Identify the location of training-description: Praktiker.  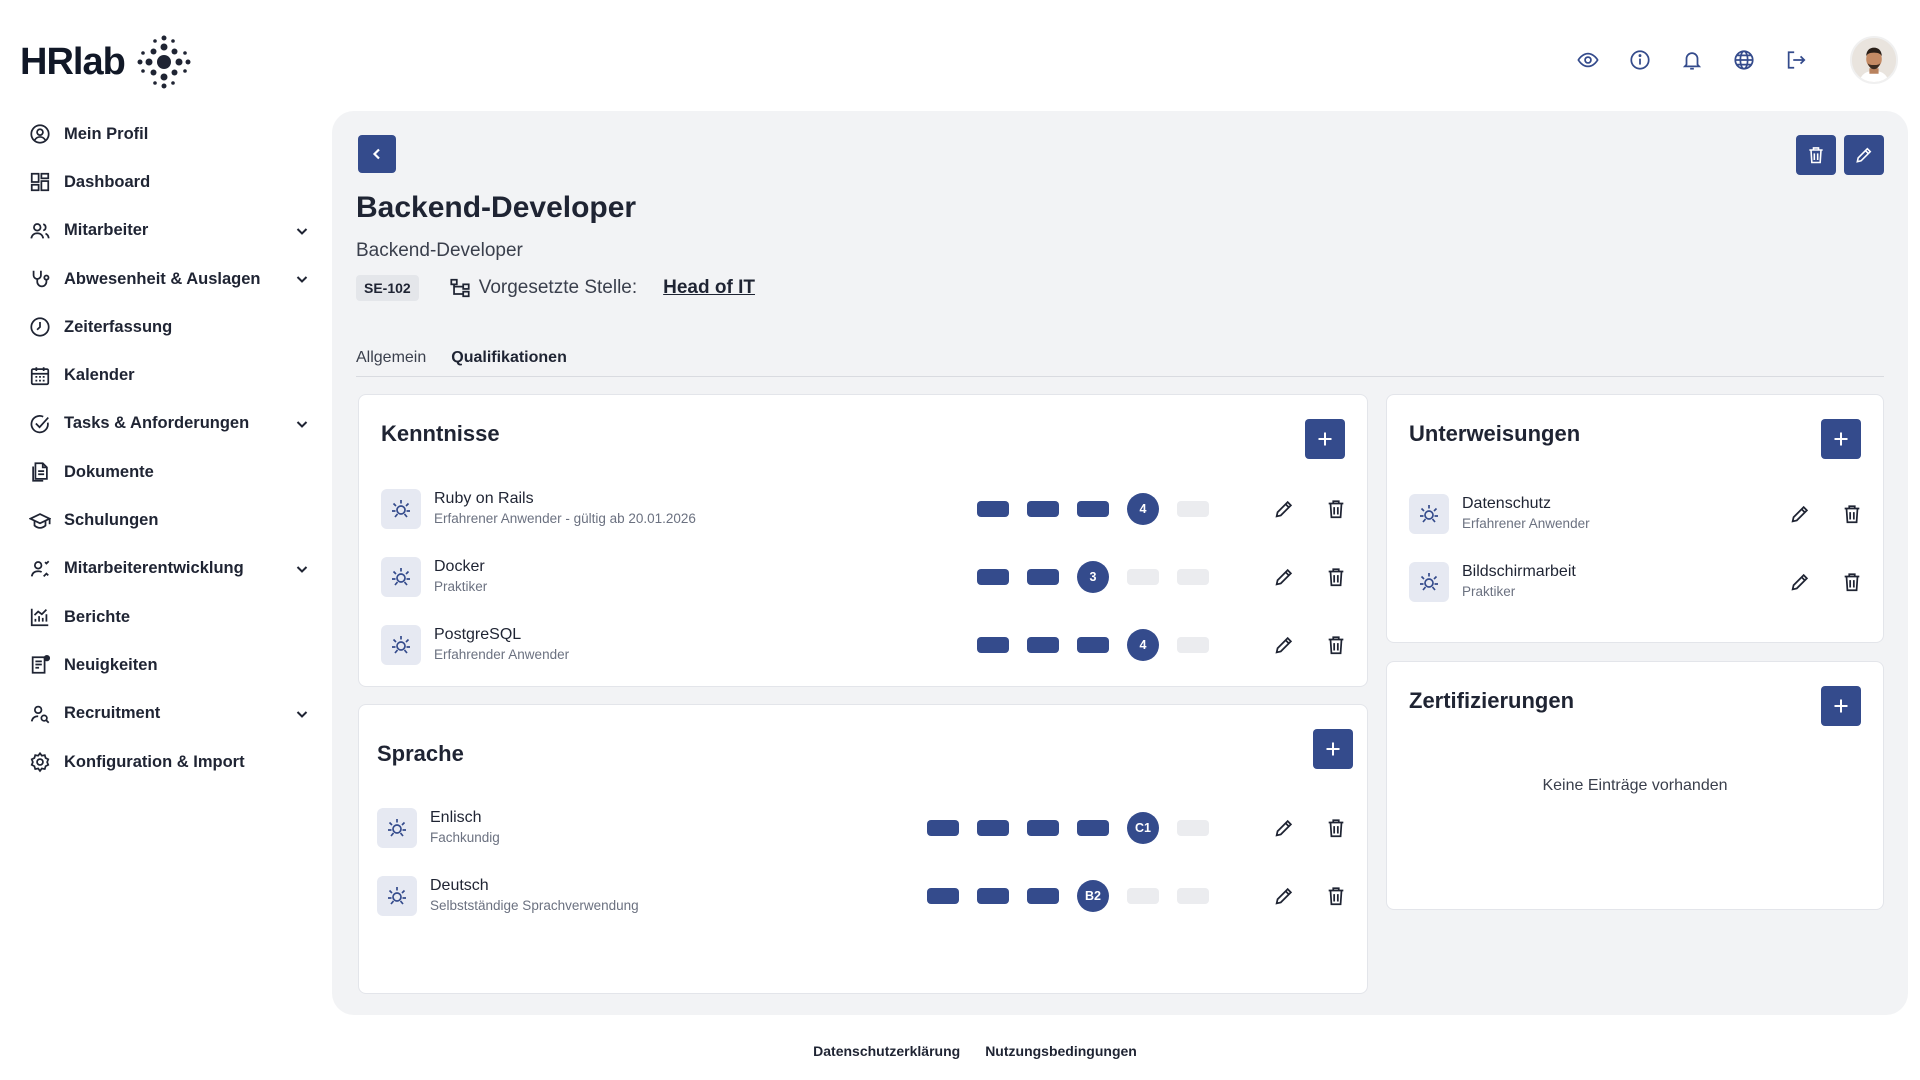
(1489, 591).